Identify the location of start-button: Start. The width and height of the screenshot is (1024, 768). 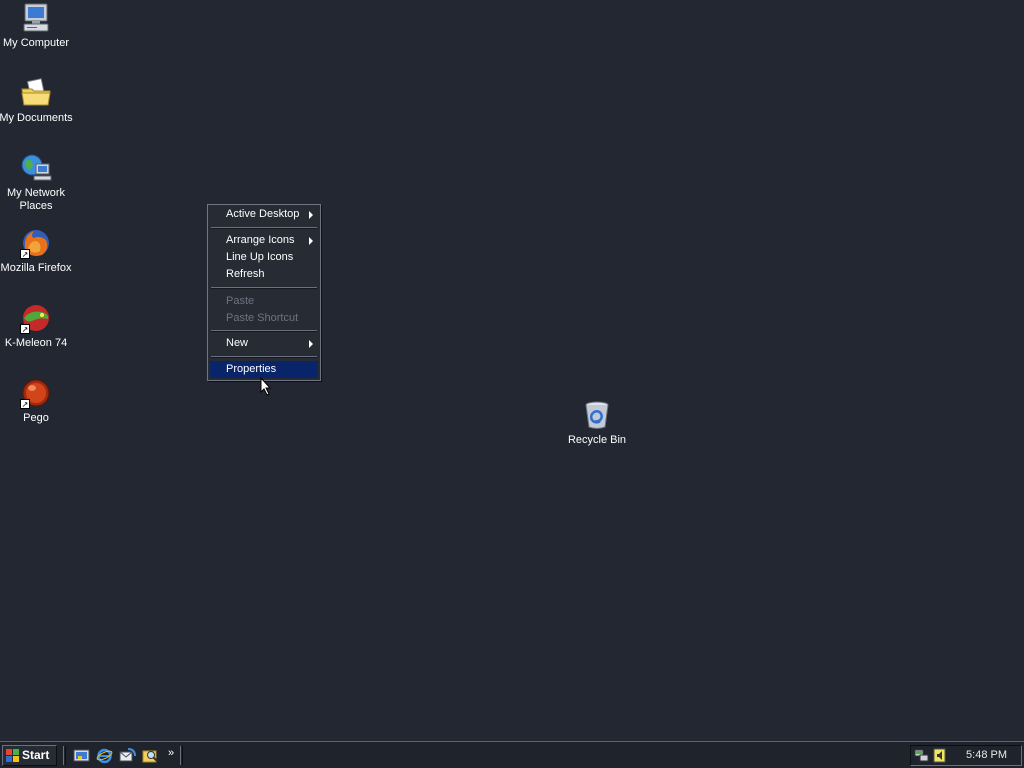
(29, 755).